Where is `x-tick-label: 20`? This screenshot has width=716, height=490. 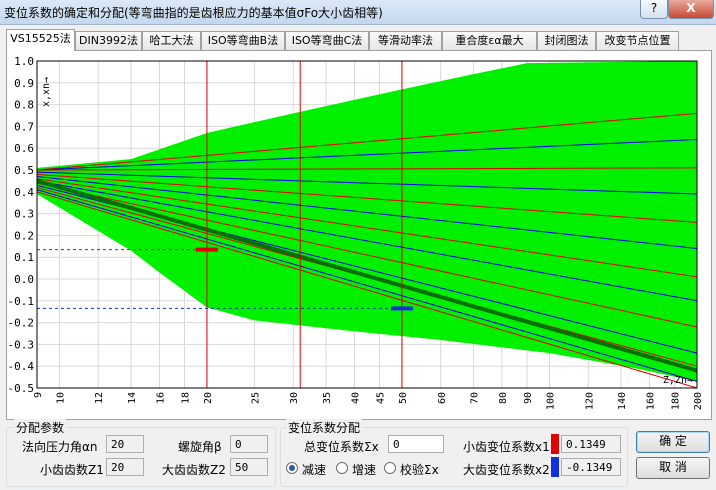
x-tick-label: 20 is located at coordinates (208, 398).